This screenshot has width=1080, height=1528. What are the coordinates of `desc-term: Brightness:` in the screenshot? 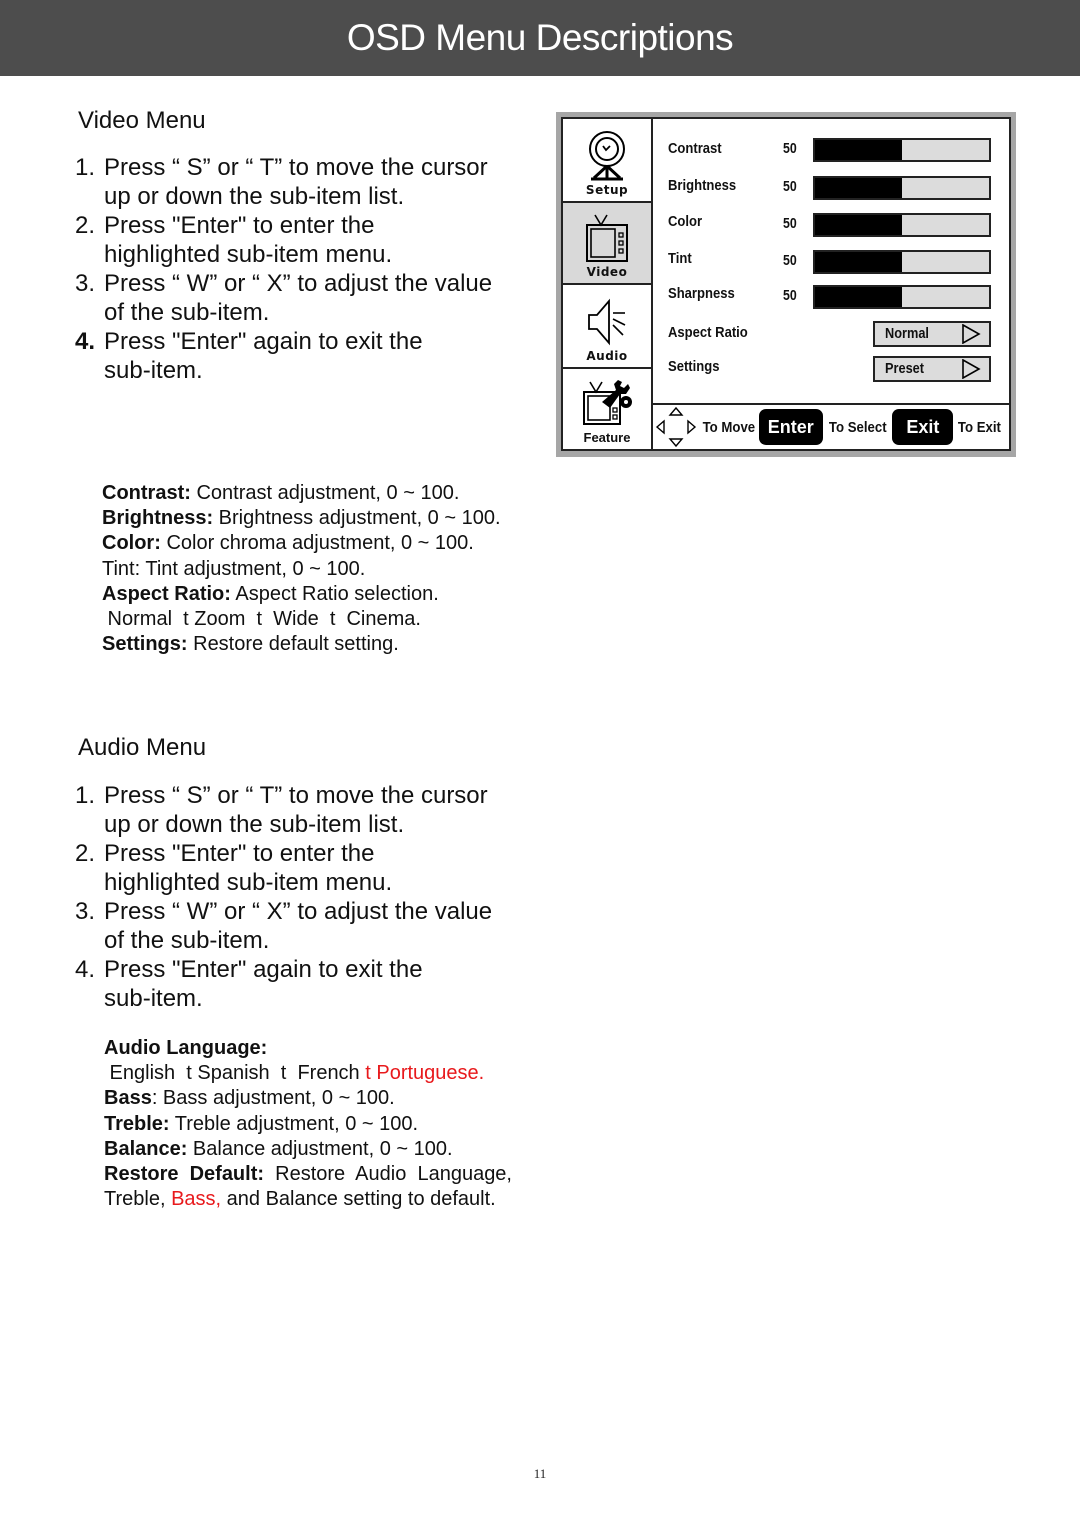 It's located at (158, 518).